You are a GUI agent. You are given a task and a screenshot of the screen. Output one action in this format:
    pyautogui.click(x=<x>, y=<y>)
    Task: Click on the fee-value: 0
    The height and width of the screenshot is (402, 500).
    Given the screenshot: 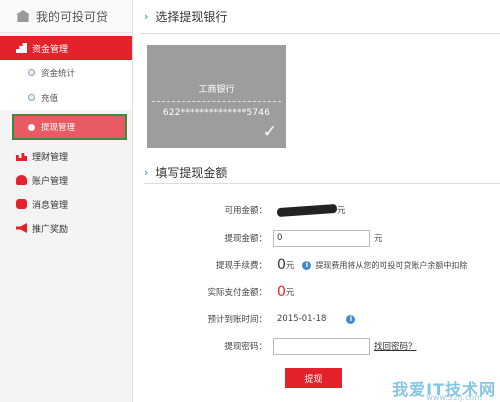 What is the action you would take?
    pyautogui.click(x=281, y=265)
    